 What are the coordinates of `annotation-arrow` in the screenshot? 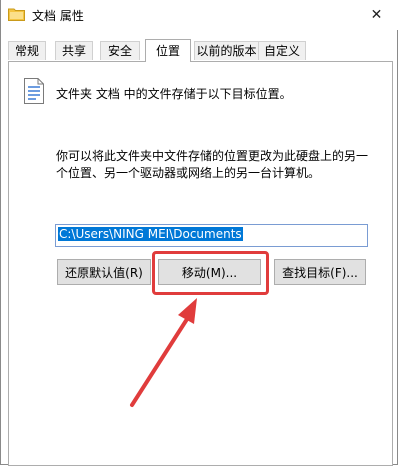 It's located at (163, 352).